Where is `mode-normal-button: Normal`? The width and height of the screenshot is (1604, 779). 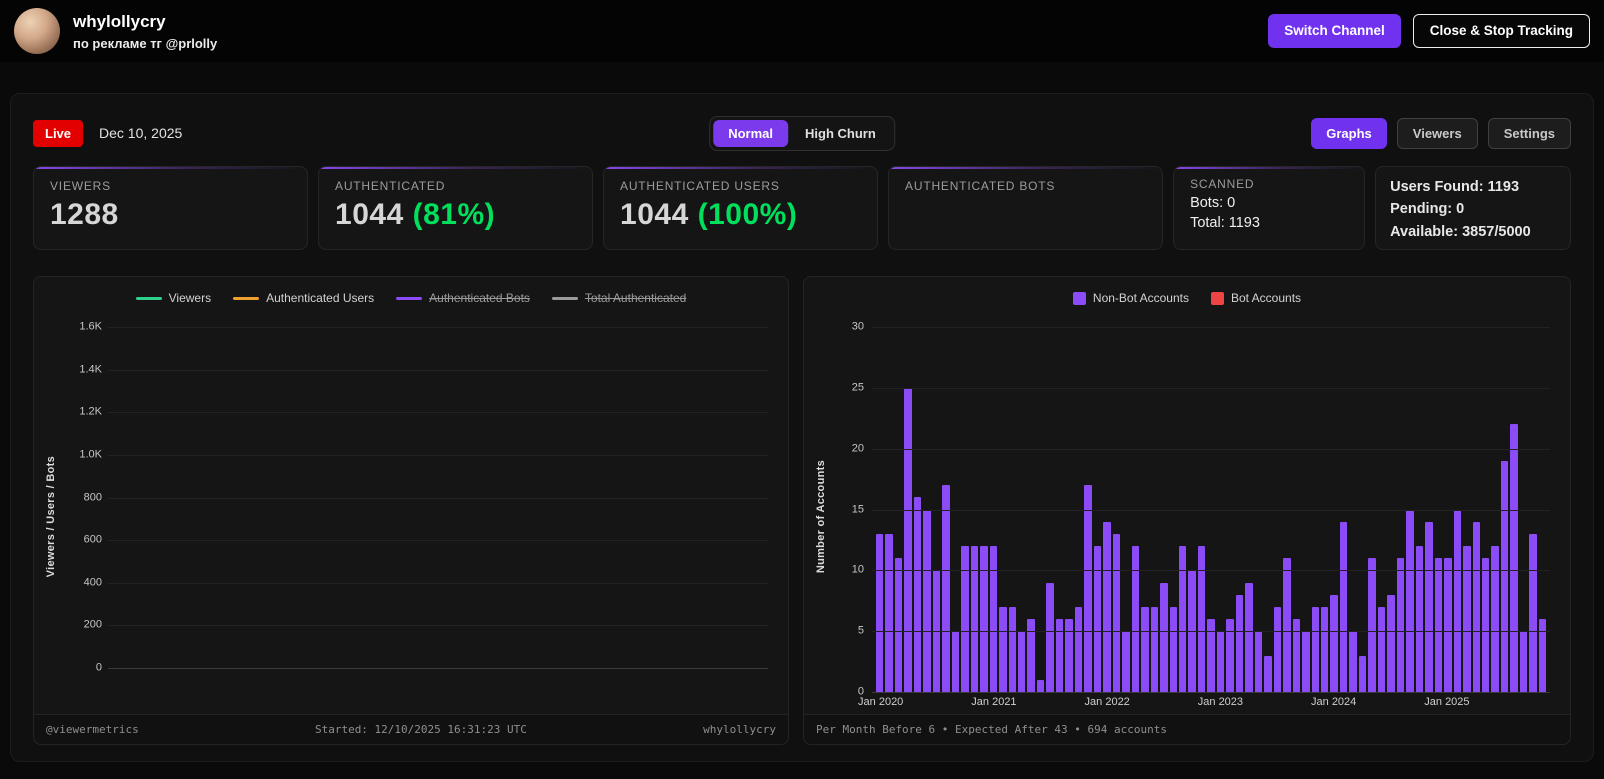 mode-normal-button: Normal is located at coordinates (751, 133).